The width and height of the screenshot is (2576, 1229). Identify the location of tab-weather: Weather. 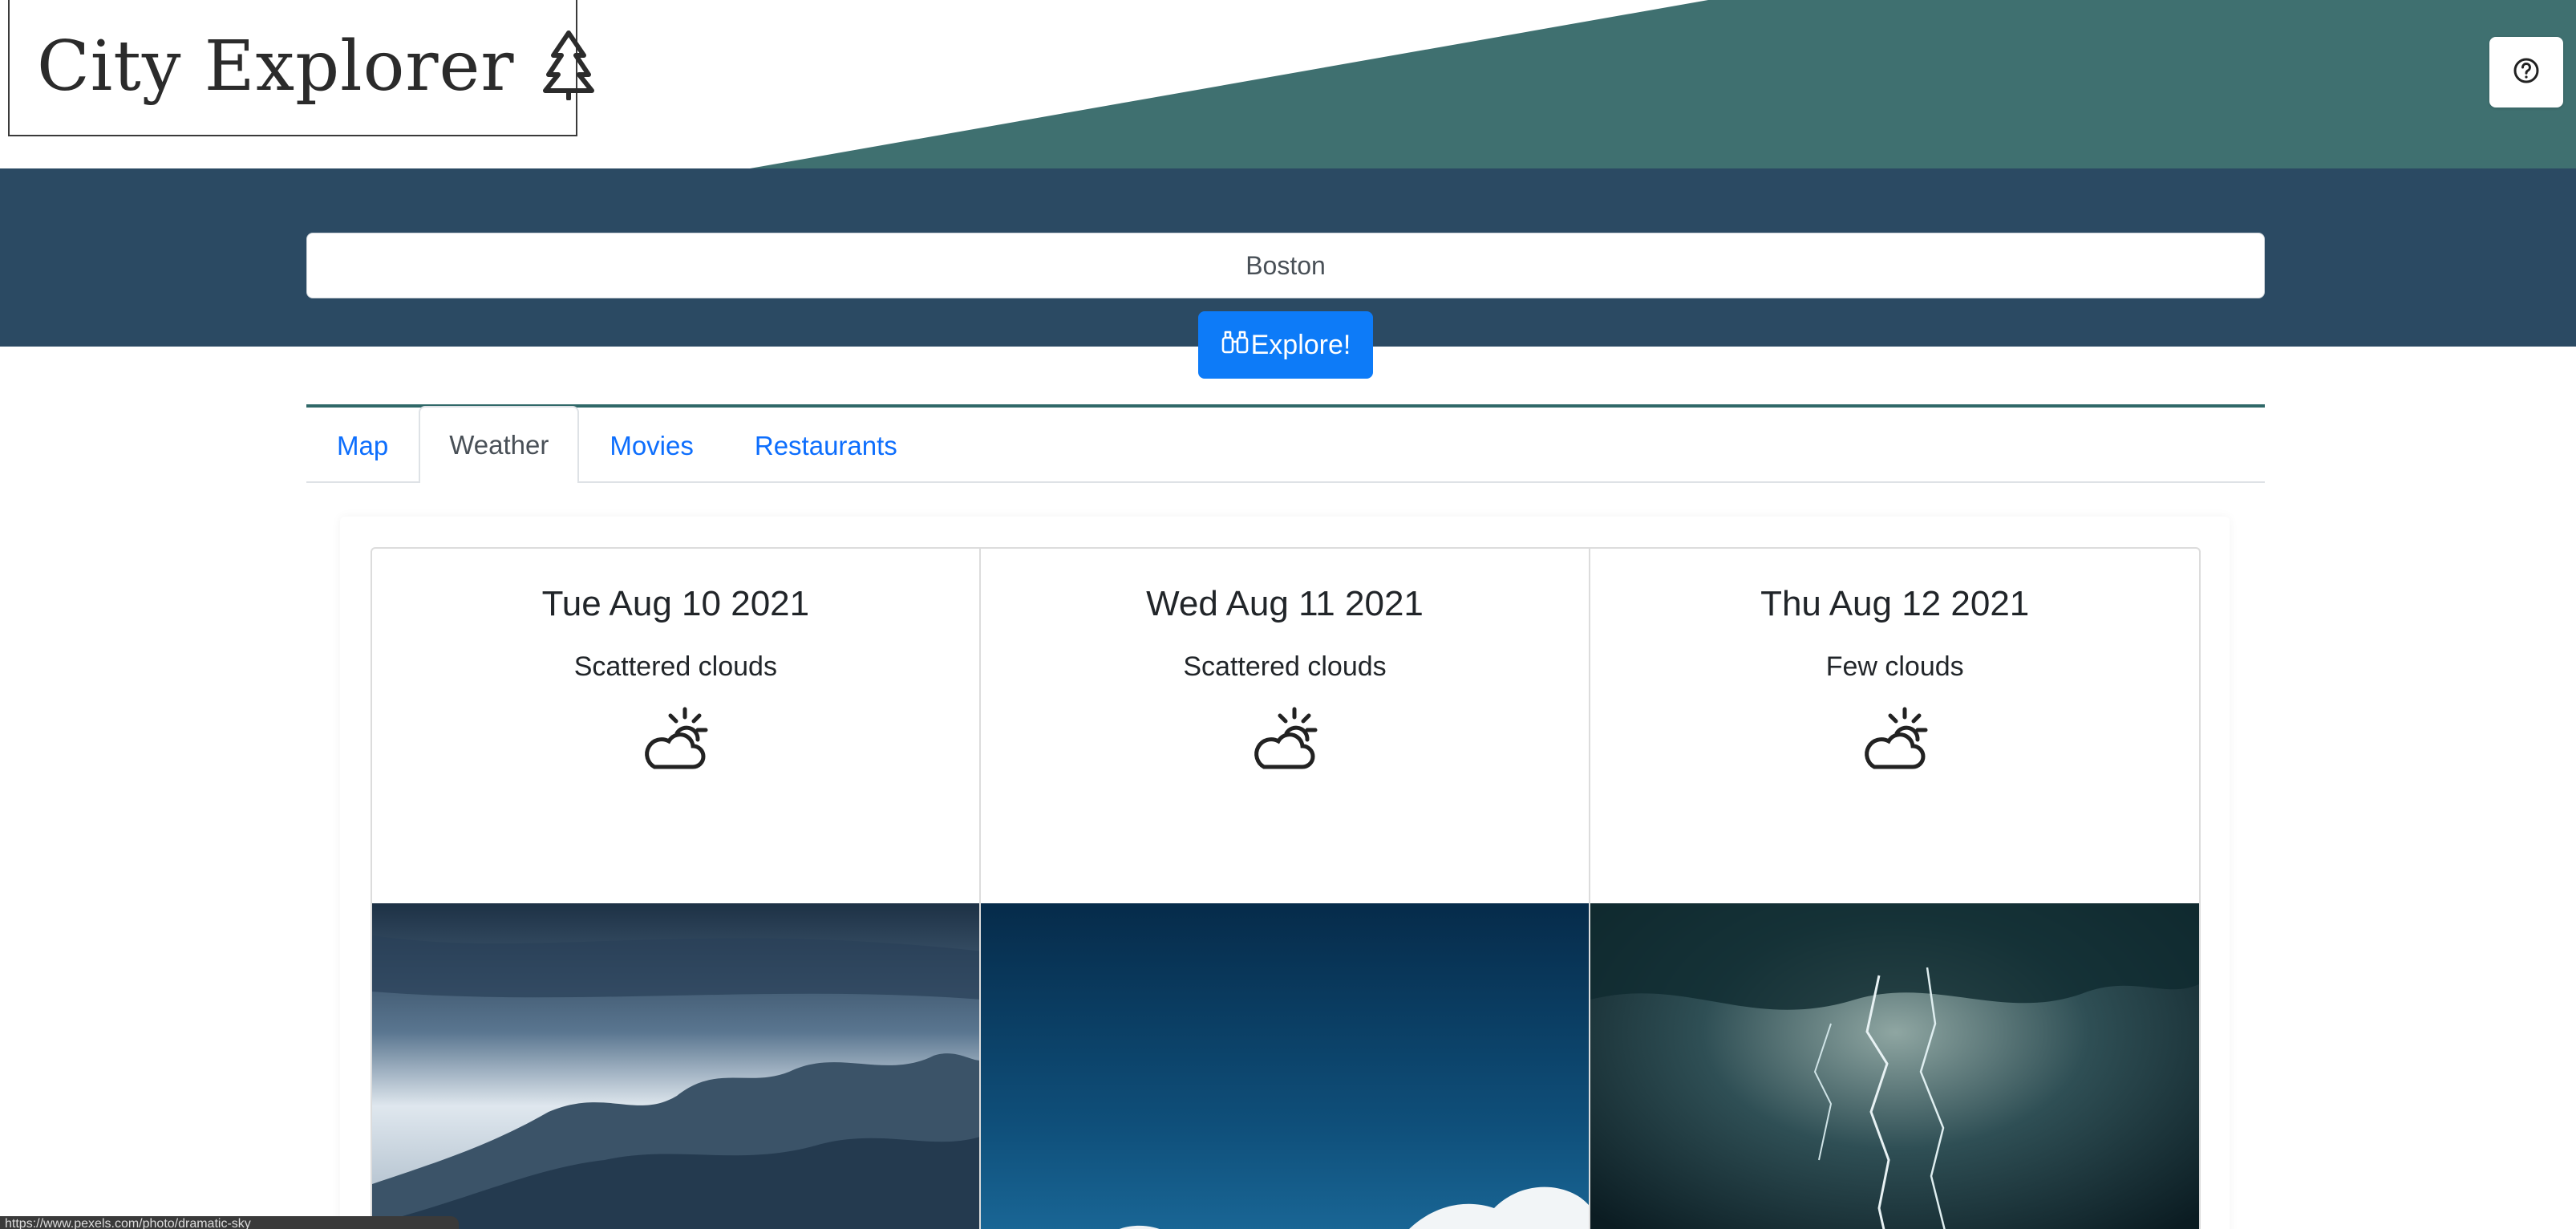
(500, 445).